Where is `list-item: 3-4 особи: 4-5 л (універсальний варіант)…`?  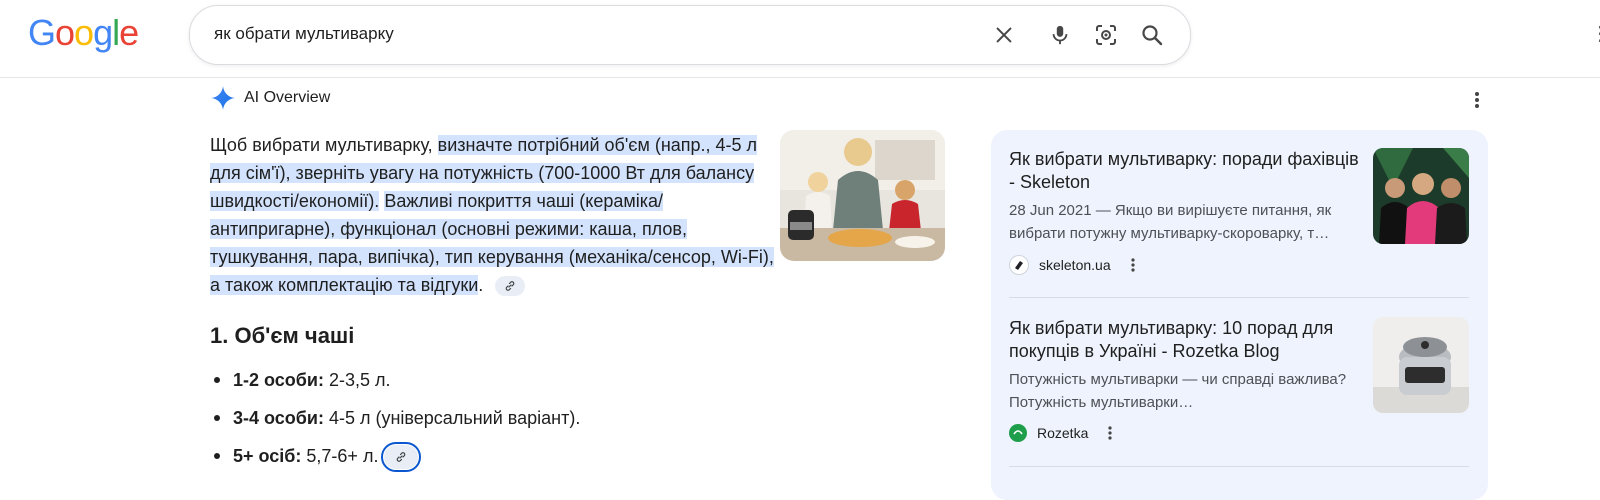
list-item: 3-4 особи: 4-5 л (універсальний варіант)… is located at coordinates (395, 423).